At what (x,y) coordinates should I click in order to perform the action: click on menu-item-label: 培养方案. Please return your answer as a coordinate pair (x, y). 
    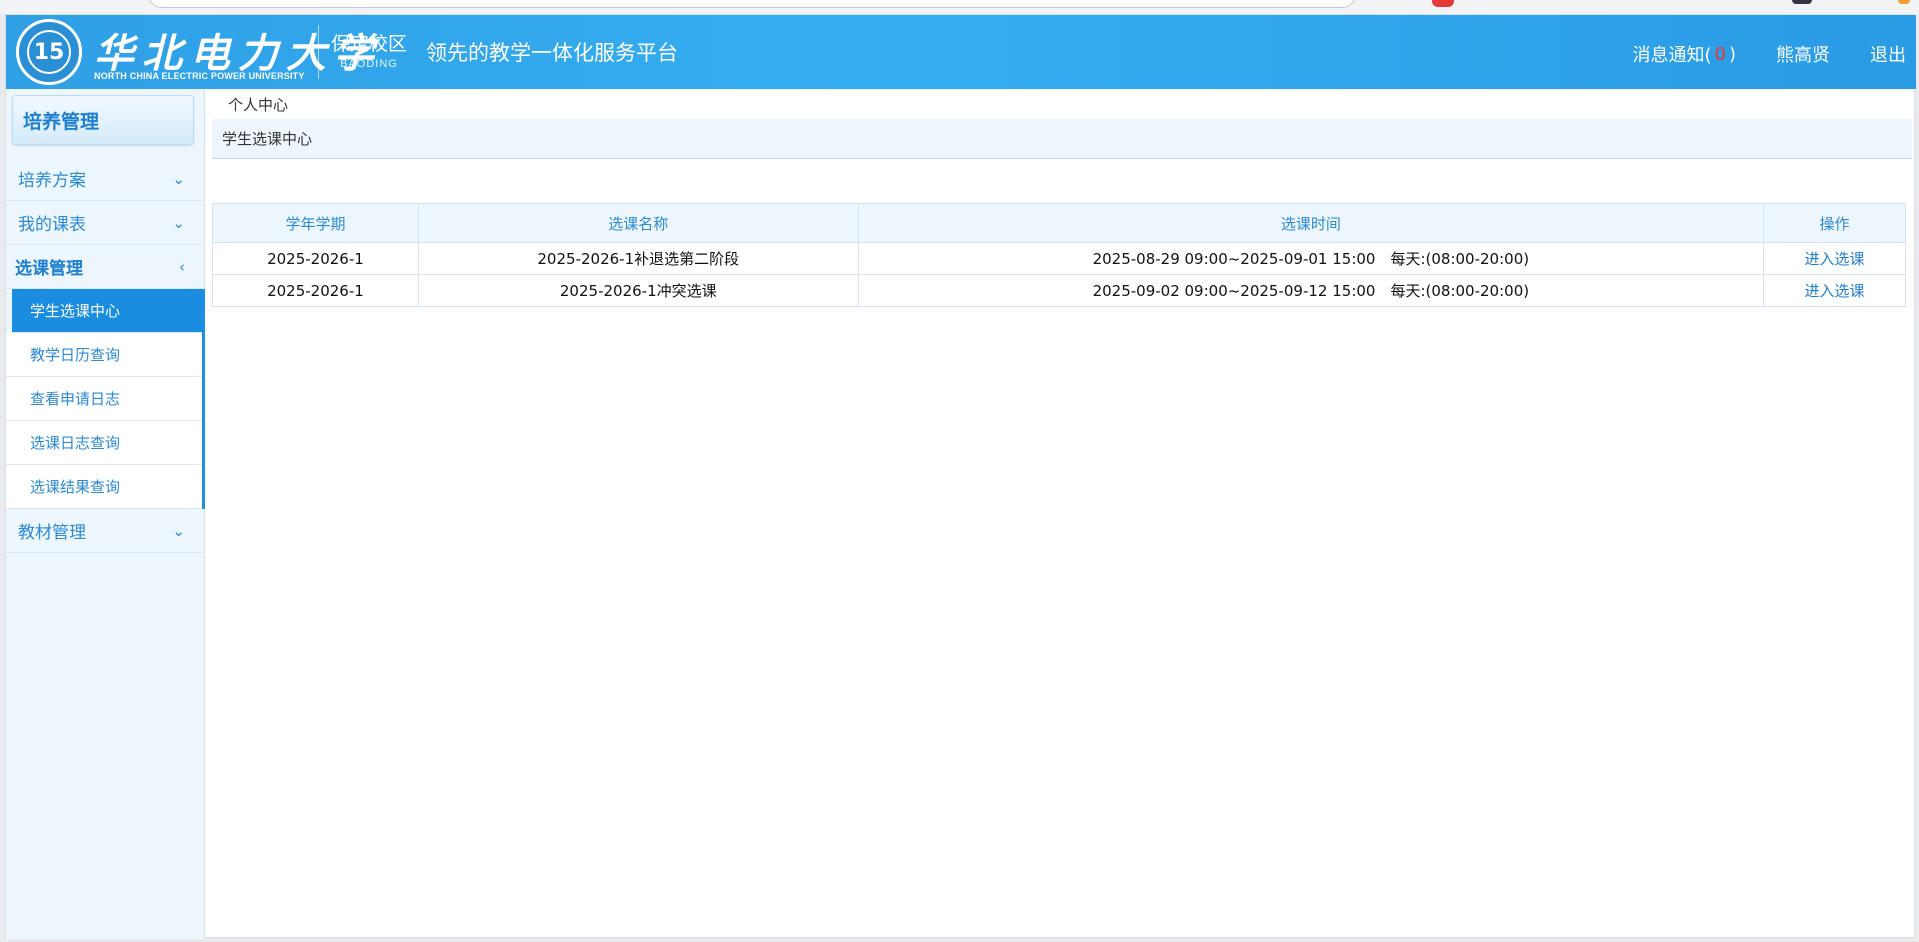
    Looking at the image, I should click on (52, 181).